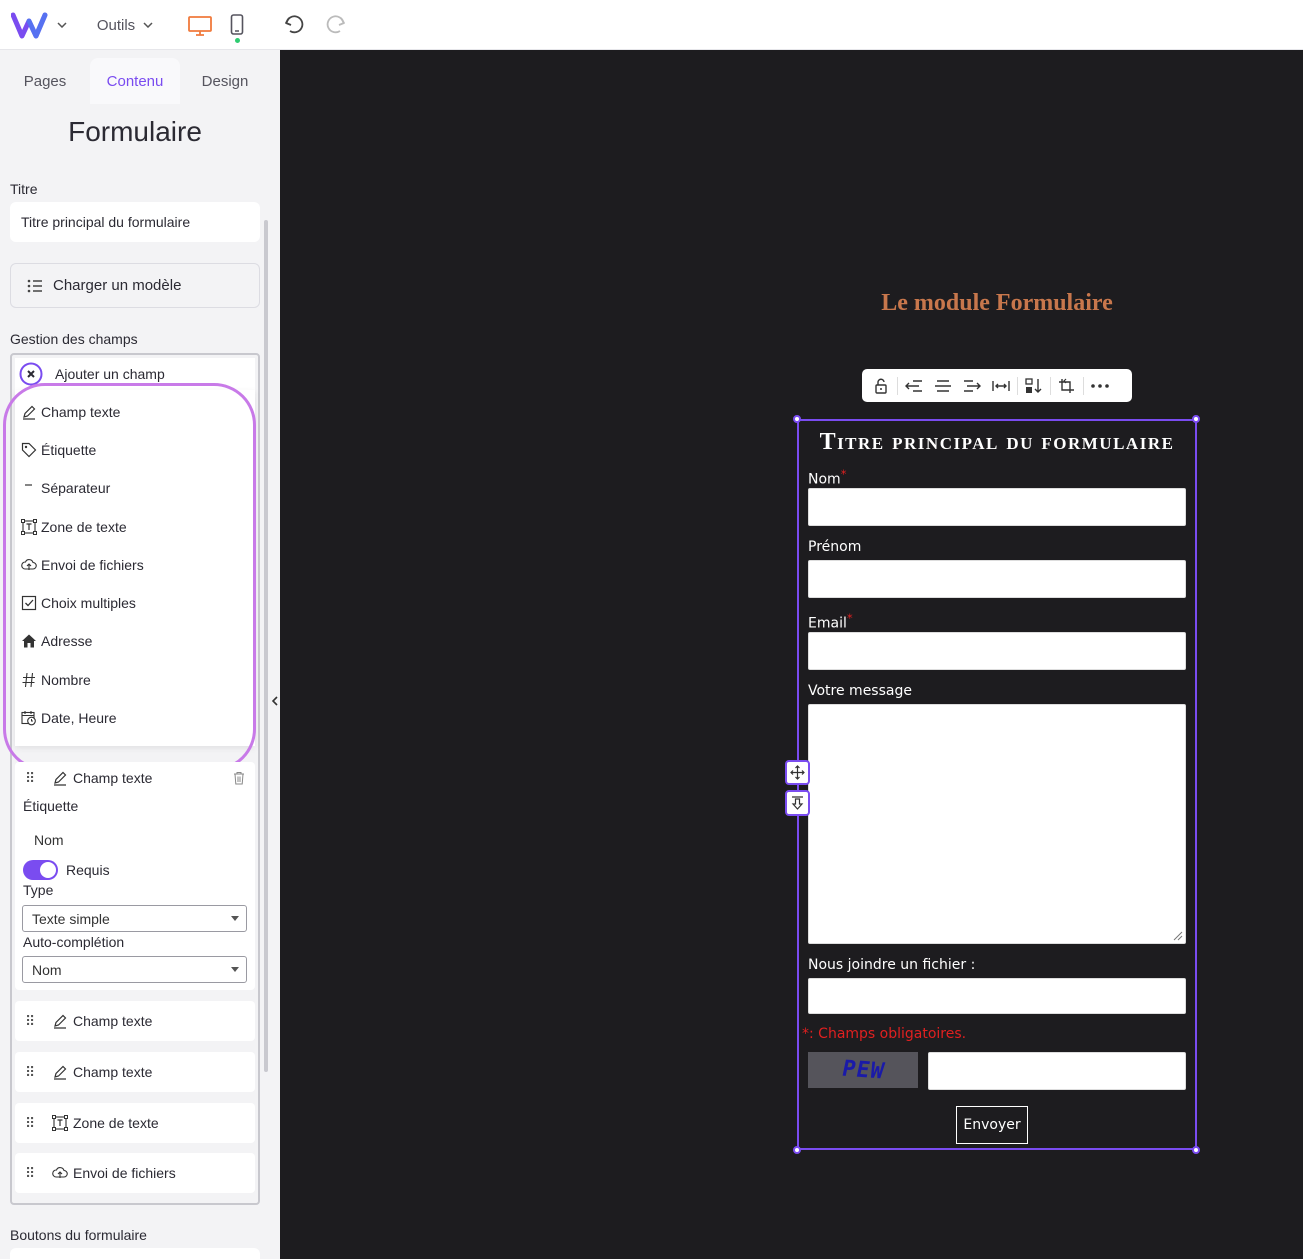 The image size is (1303, 1259). Describe the element at coordinates (997, 579) in the screenshot. I see `prenom-input` at that location.